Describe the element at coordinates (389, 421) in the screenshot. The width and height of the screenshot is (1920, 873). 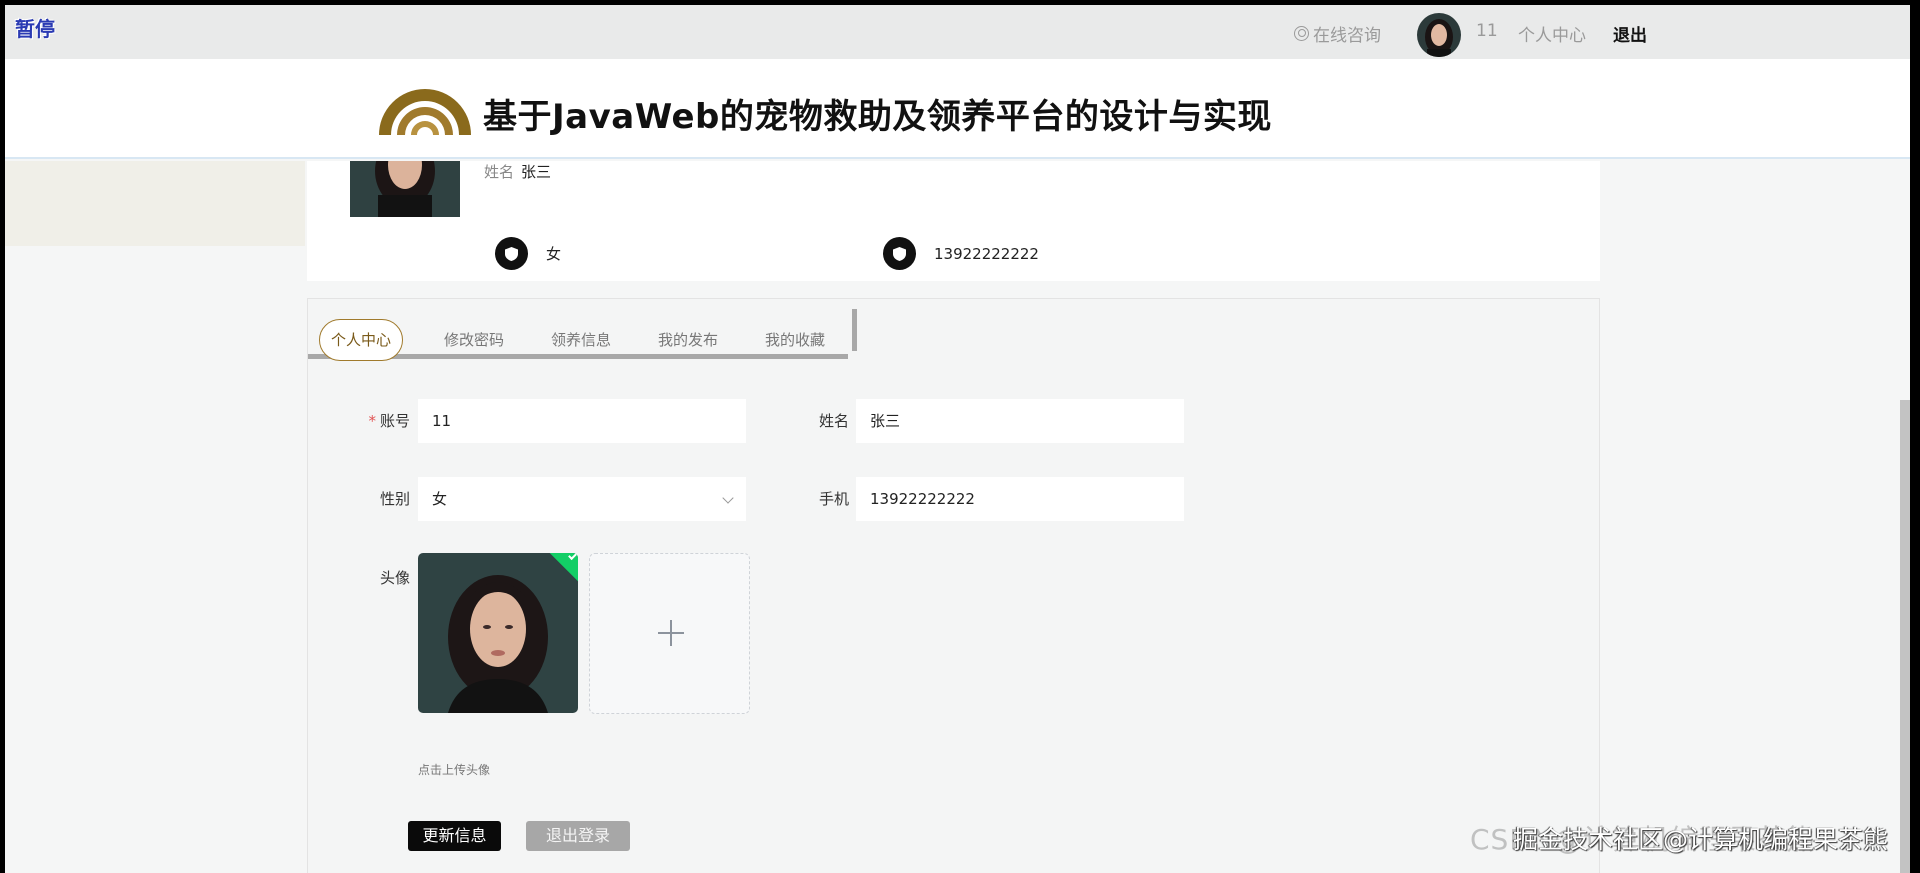
I see `account-label: * 账号` at that location.